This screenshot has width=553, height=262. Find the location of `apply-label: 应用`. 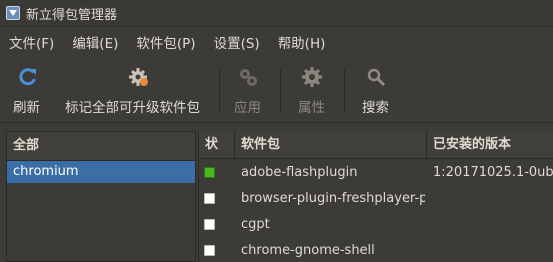

apply-label: 应用 is located at coordinates (247, 108).